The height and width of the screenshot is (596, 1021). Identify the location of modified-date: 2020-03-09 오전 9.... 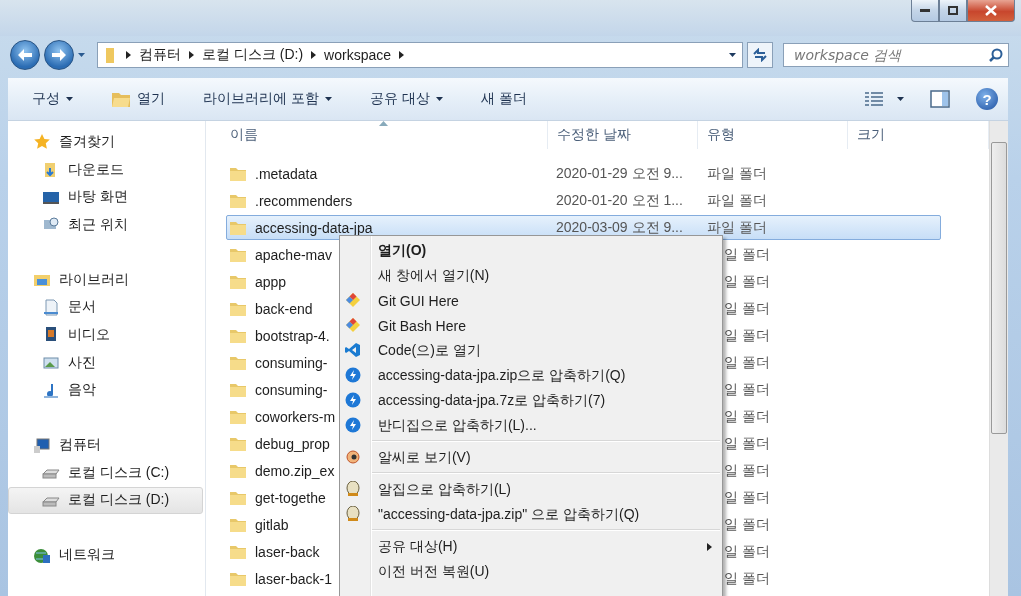
(619, 226).